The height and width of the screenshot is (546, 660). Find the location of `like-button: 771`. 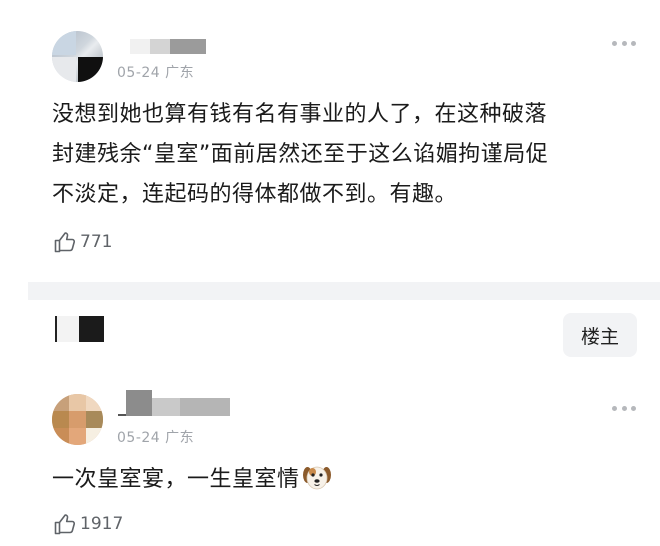

like-button: 771 is located at coordinates (82, 242).